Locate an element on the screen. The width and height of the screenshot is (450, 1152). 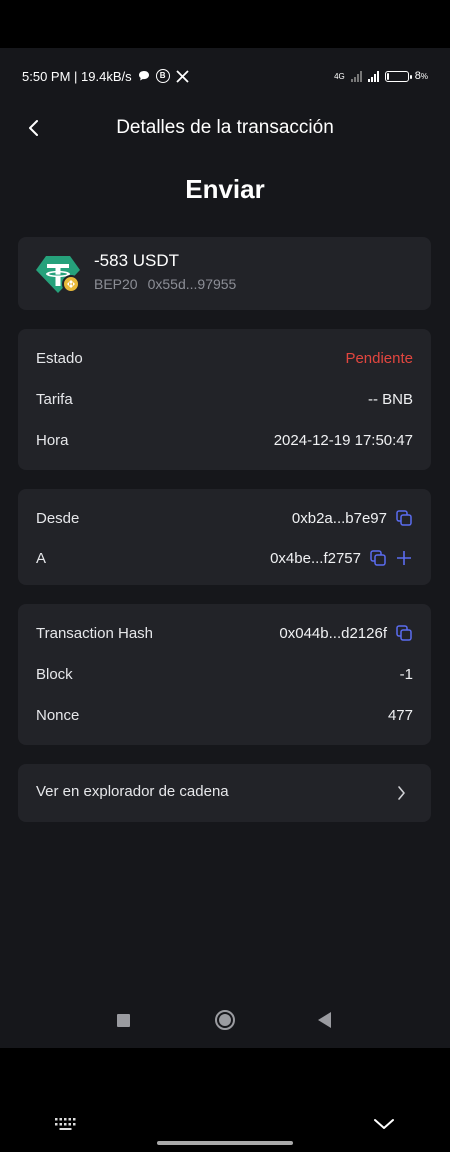
bnb-chain-badge-icon is located at coordinates (71, 284).